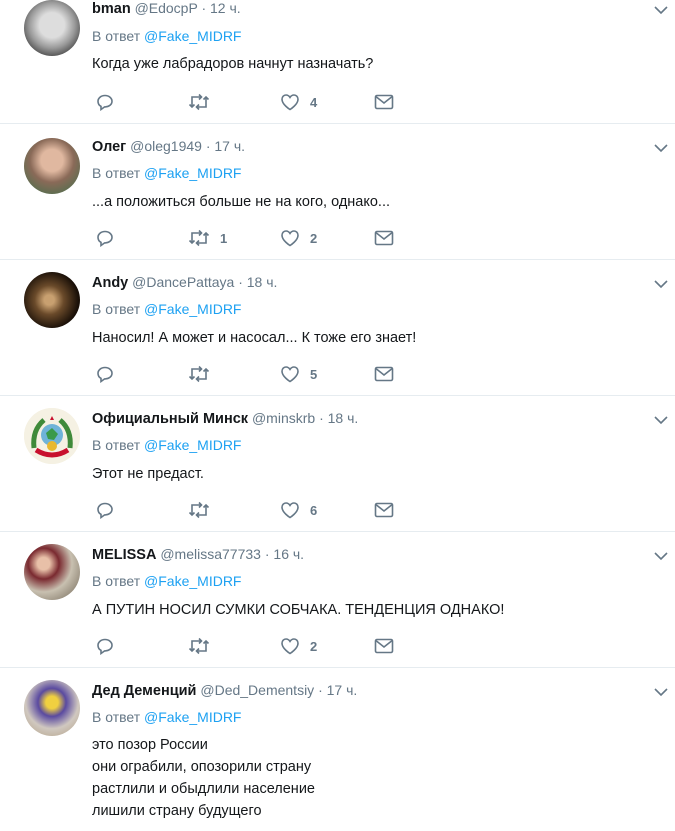  What do you see at coordinates (166, 8) in the screenshot?
I see `author-handle: @EdocpP` at bounding box center [166, 8].